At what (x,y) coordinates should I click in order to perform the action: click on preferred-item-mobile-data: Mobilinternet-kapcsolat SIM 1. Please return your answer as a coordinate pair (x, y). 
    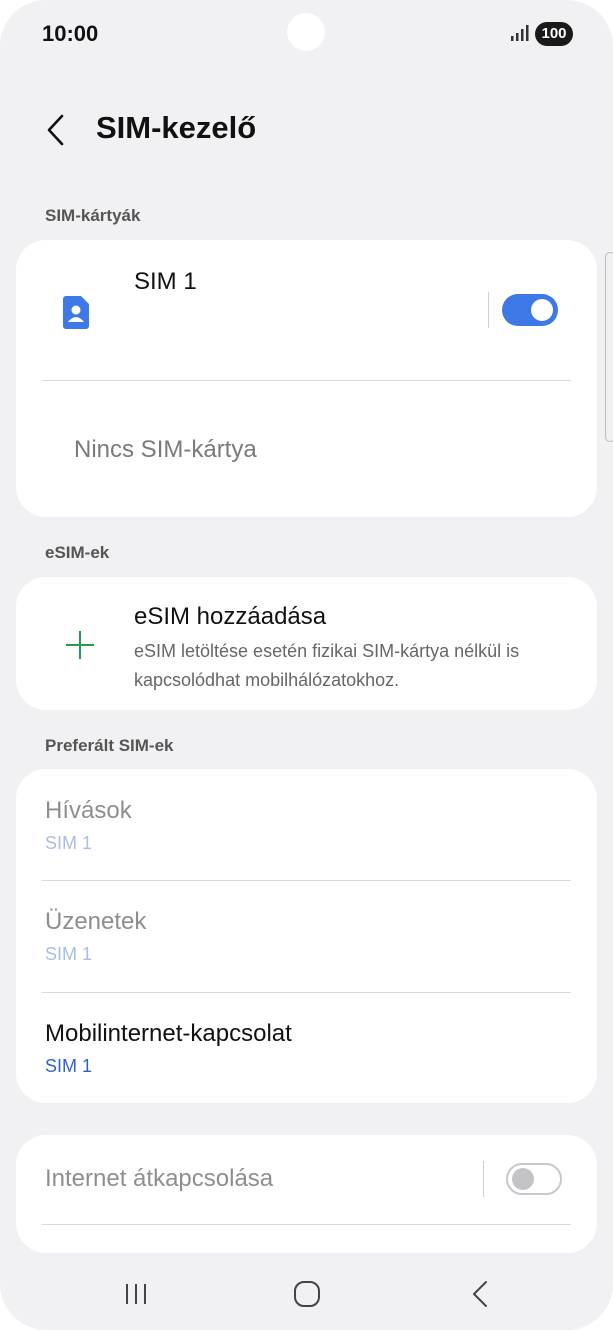
    Looking at the image, I should click on (306, 1047).